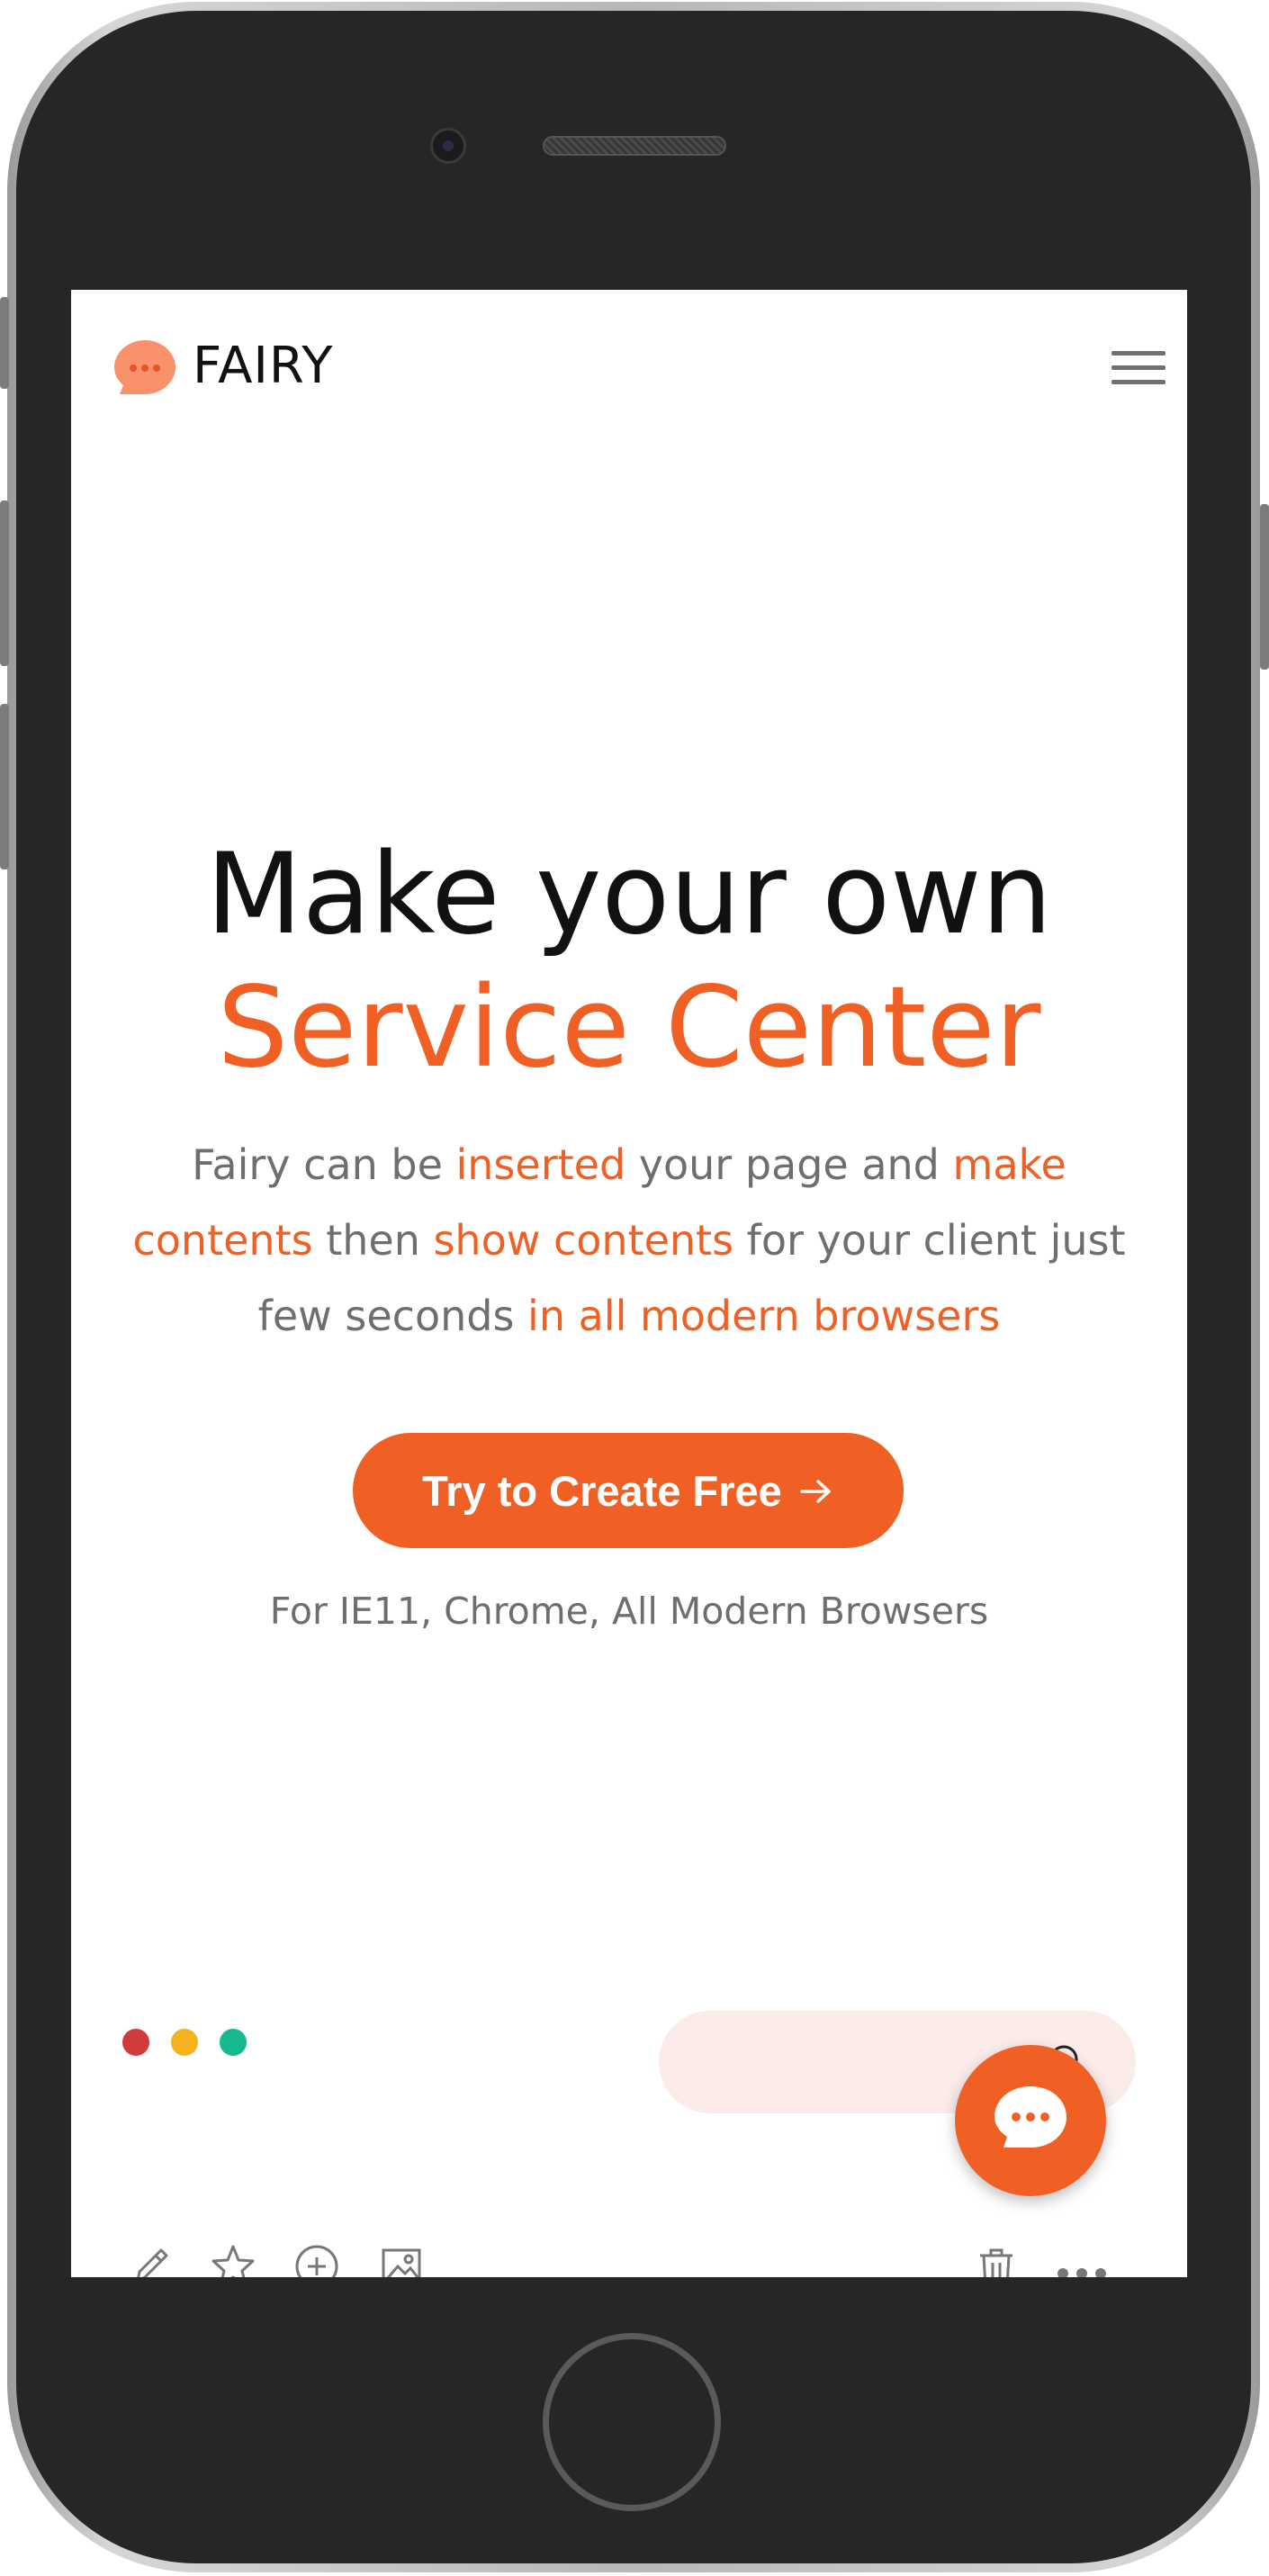 Image resolution: width=1269 pixels, height=2576 pixels. Describe the element at coordinates (324, 1164) in the screenshot. I see `description-text: Fairy can be` at that location.